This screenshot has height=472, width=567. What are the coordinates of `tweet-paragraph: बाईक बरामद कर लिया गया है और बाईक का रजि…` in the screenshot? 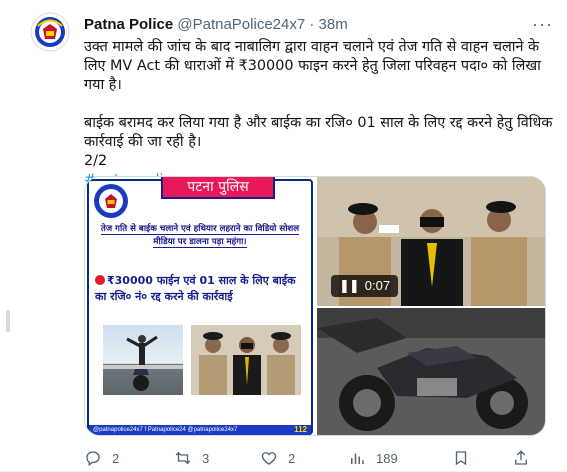 It's located at (318, 132).